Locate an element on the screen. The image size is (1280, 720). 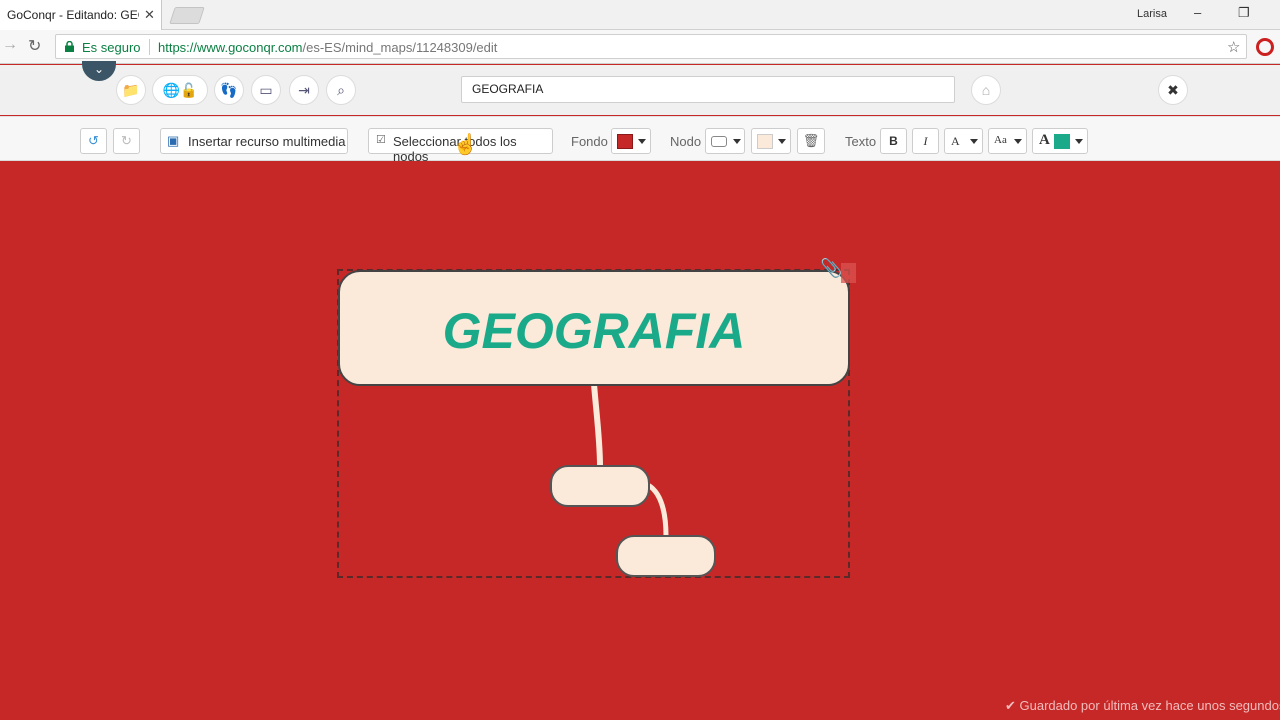
root-node-label: GEOGRAFIA is located at coordinates (594, 331).